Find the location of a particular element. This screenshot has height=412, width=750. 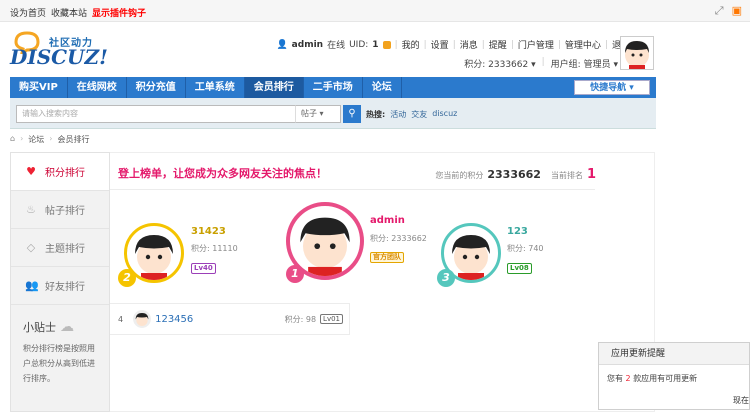

sidebar-item-points: ♥ 积分排行 is located at coordinates (60, 172).